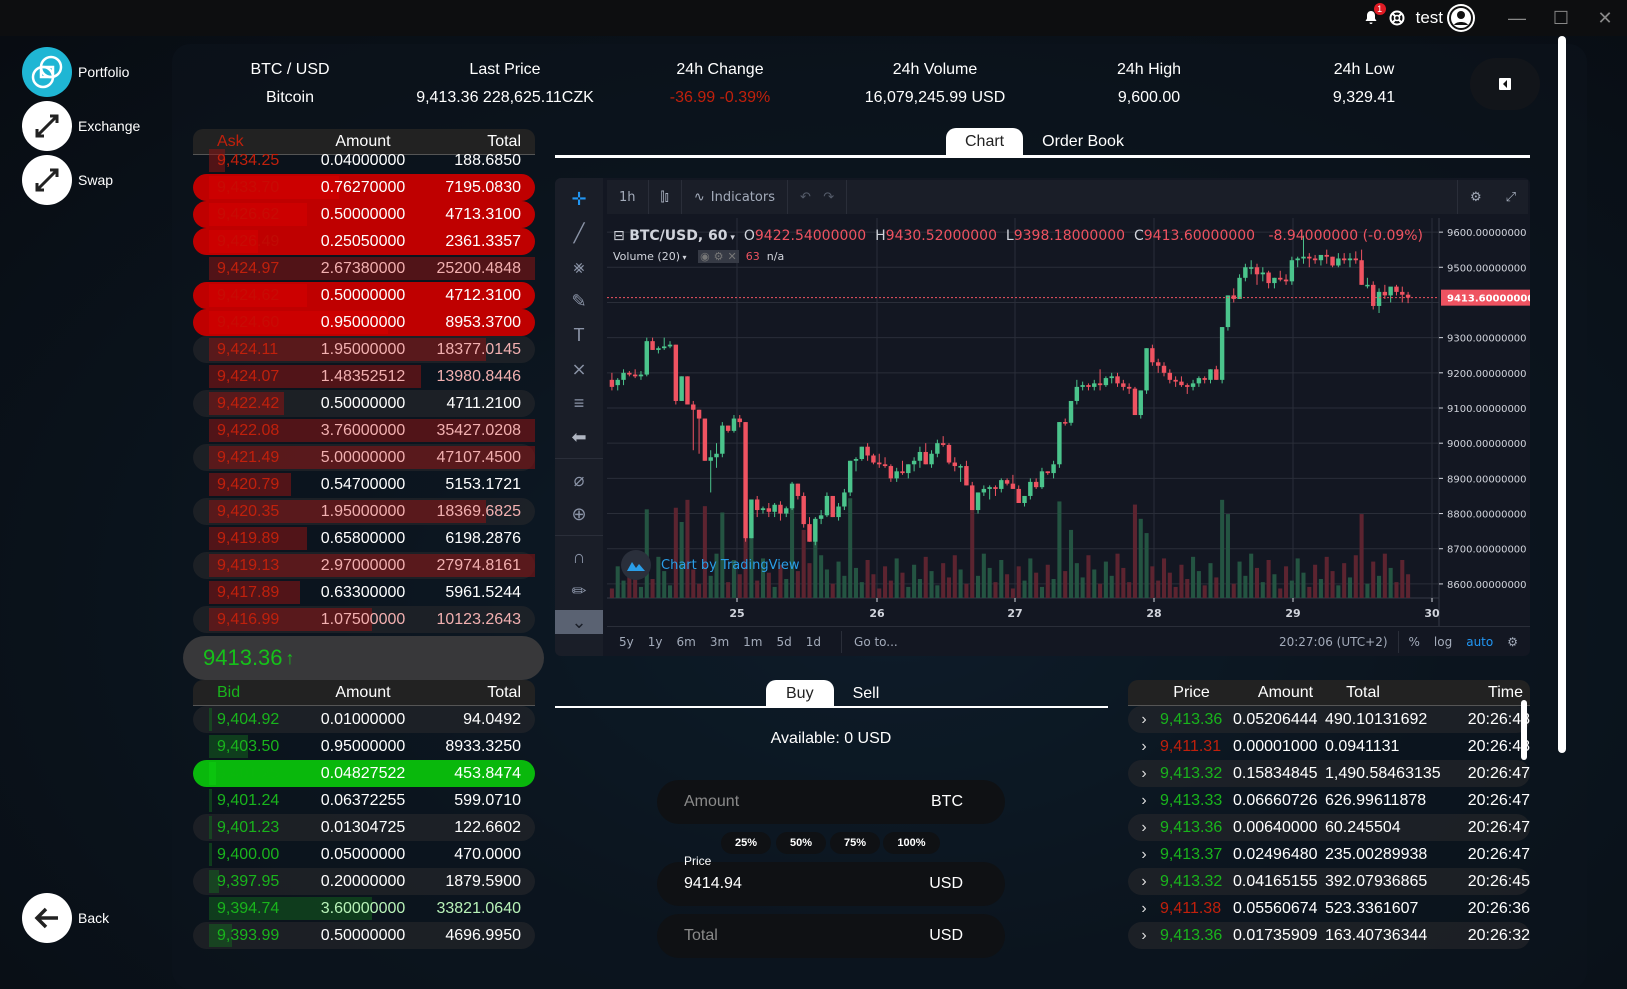  I want to click on interval-button: 1h, so click(628, 197).